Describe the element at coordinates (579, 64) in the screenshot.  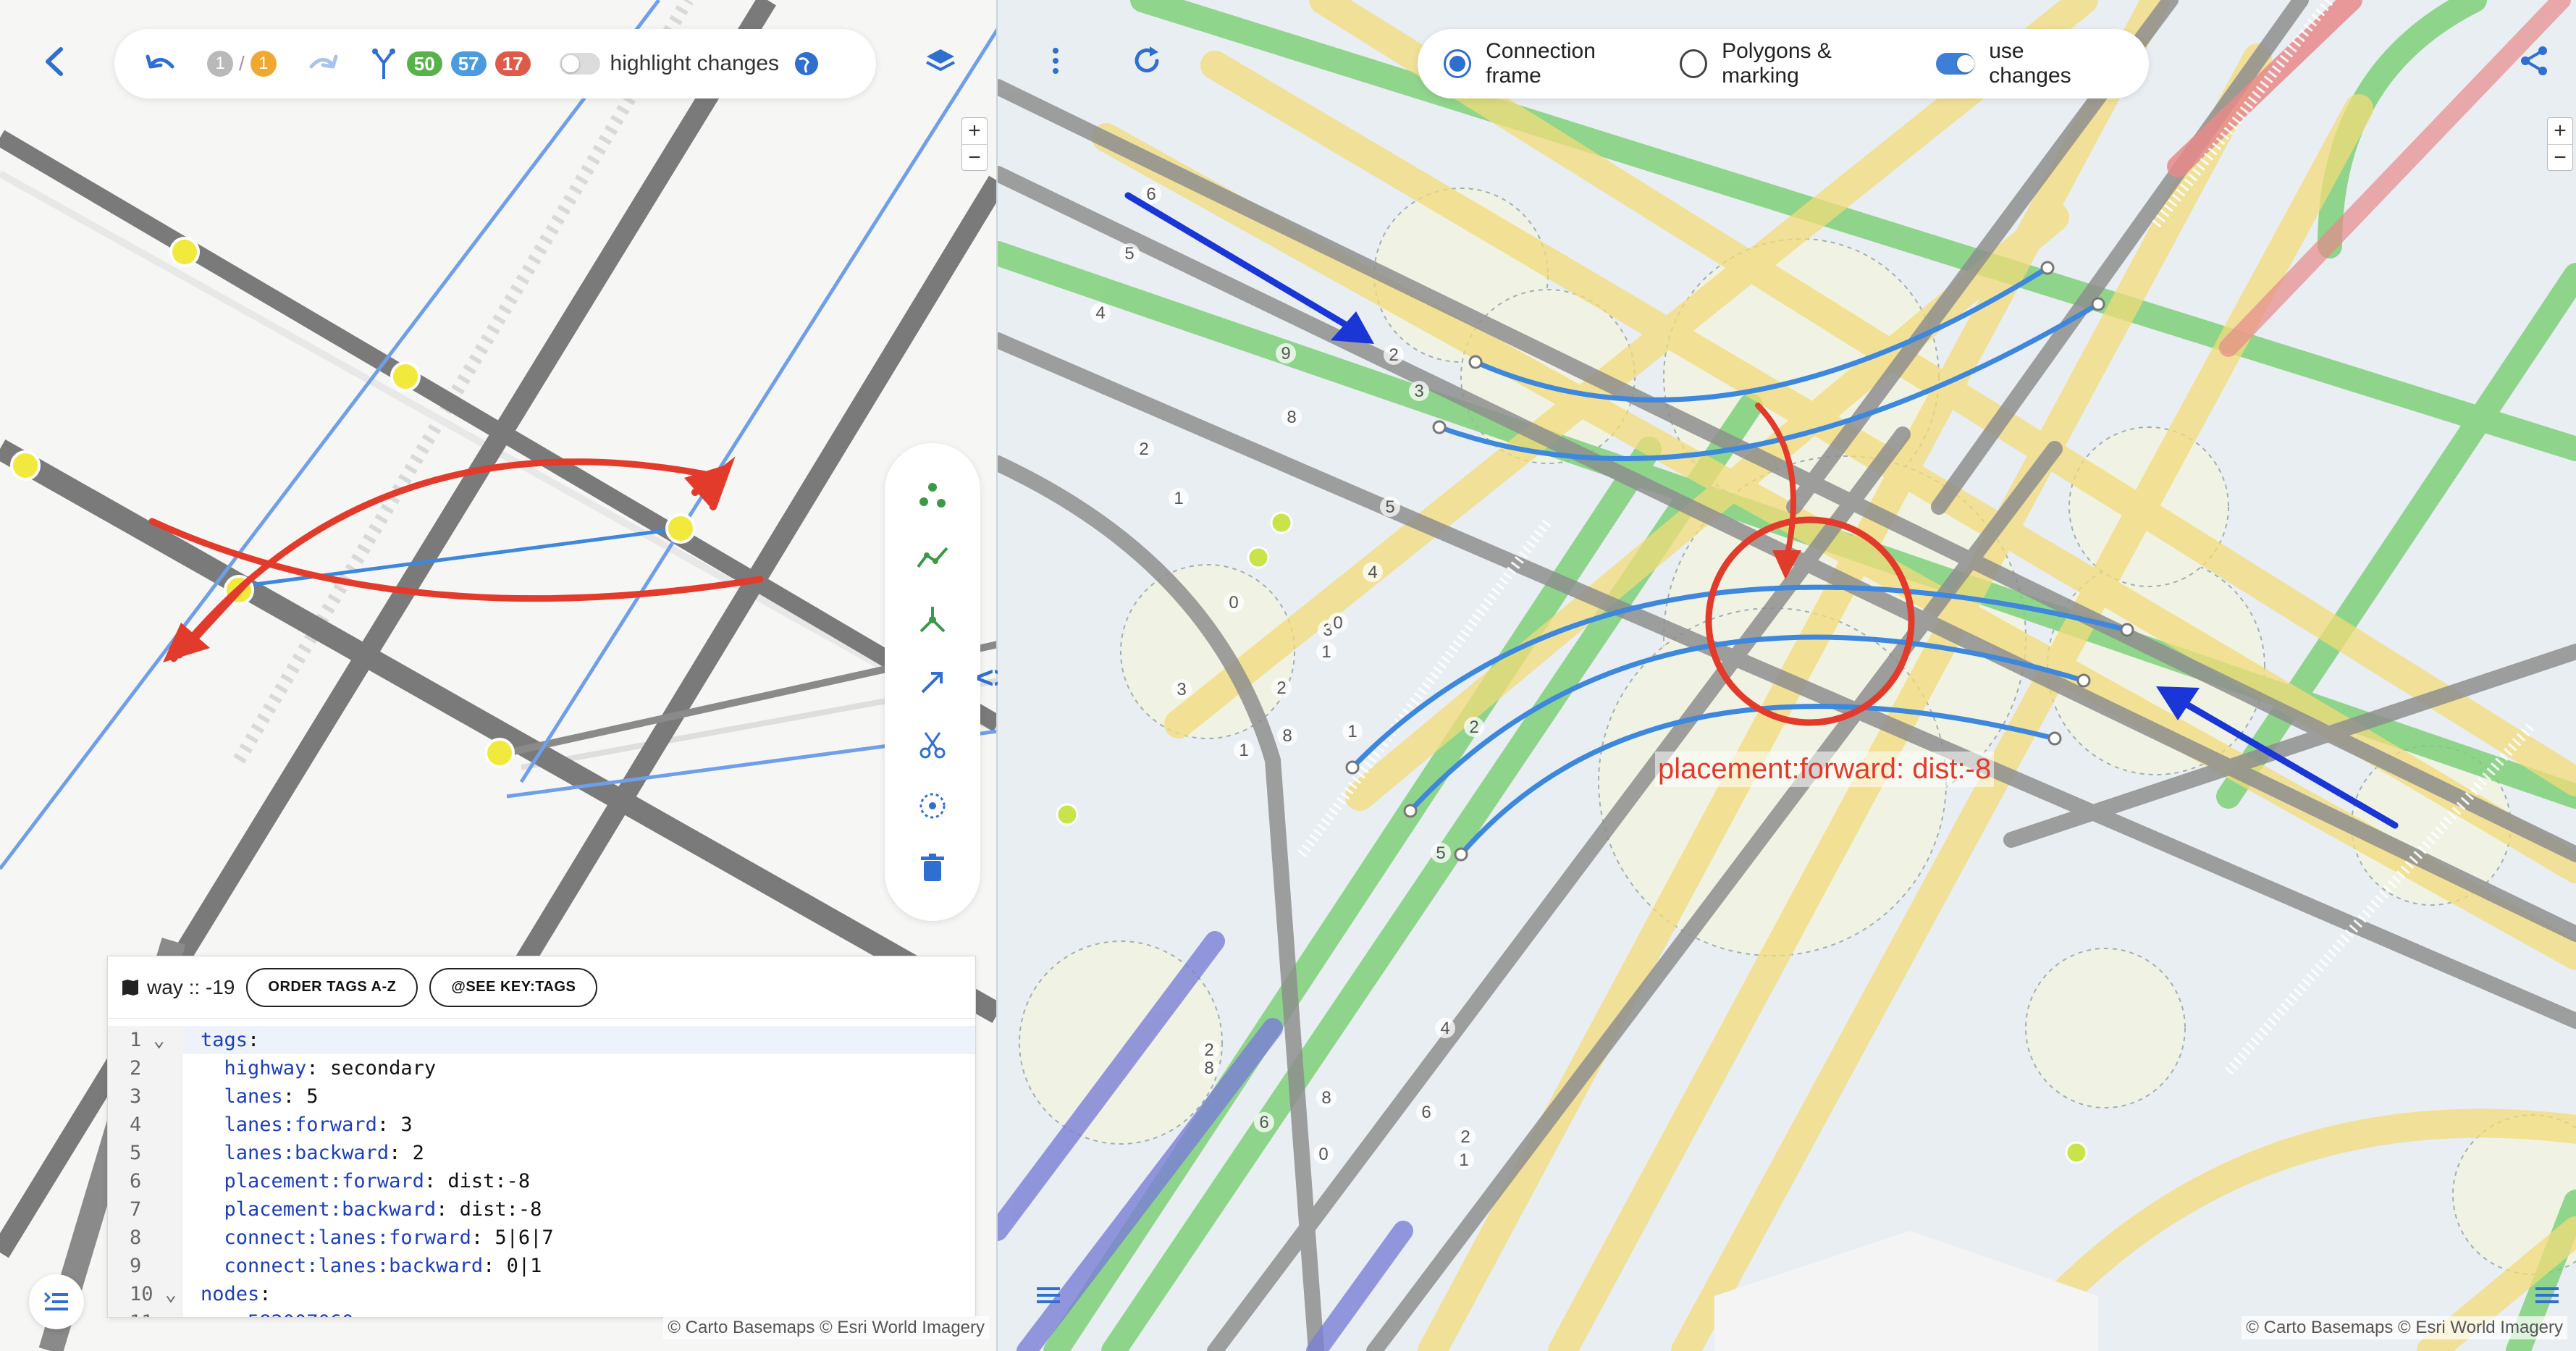
I see `highlight-changes-toggle` at that location.